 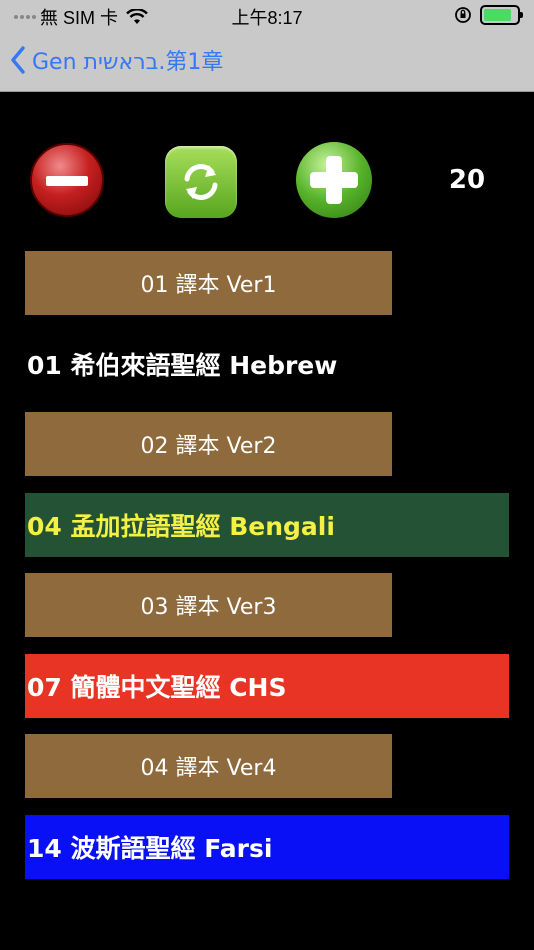 I want to click on back-button-label: Gen בראשית.第1章, so click(x=128, y=62).